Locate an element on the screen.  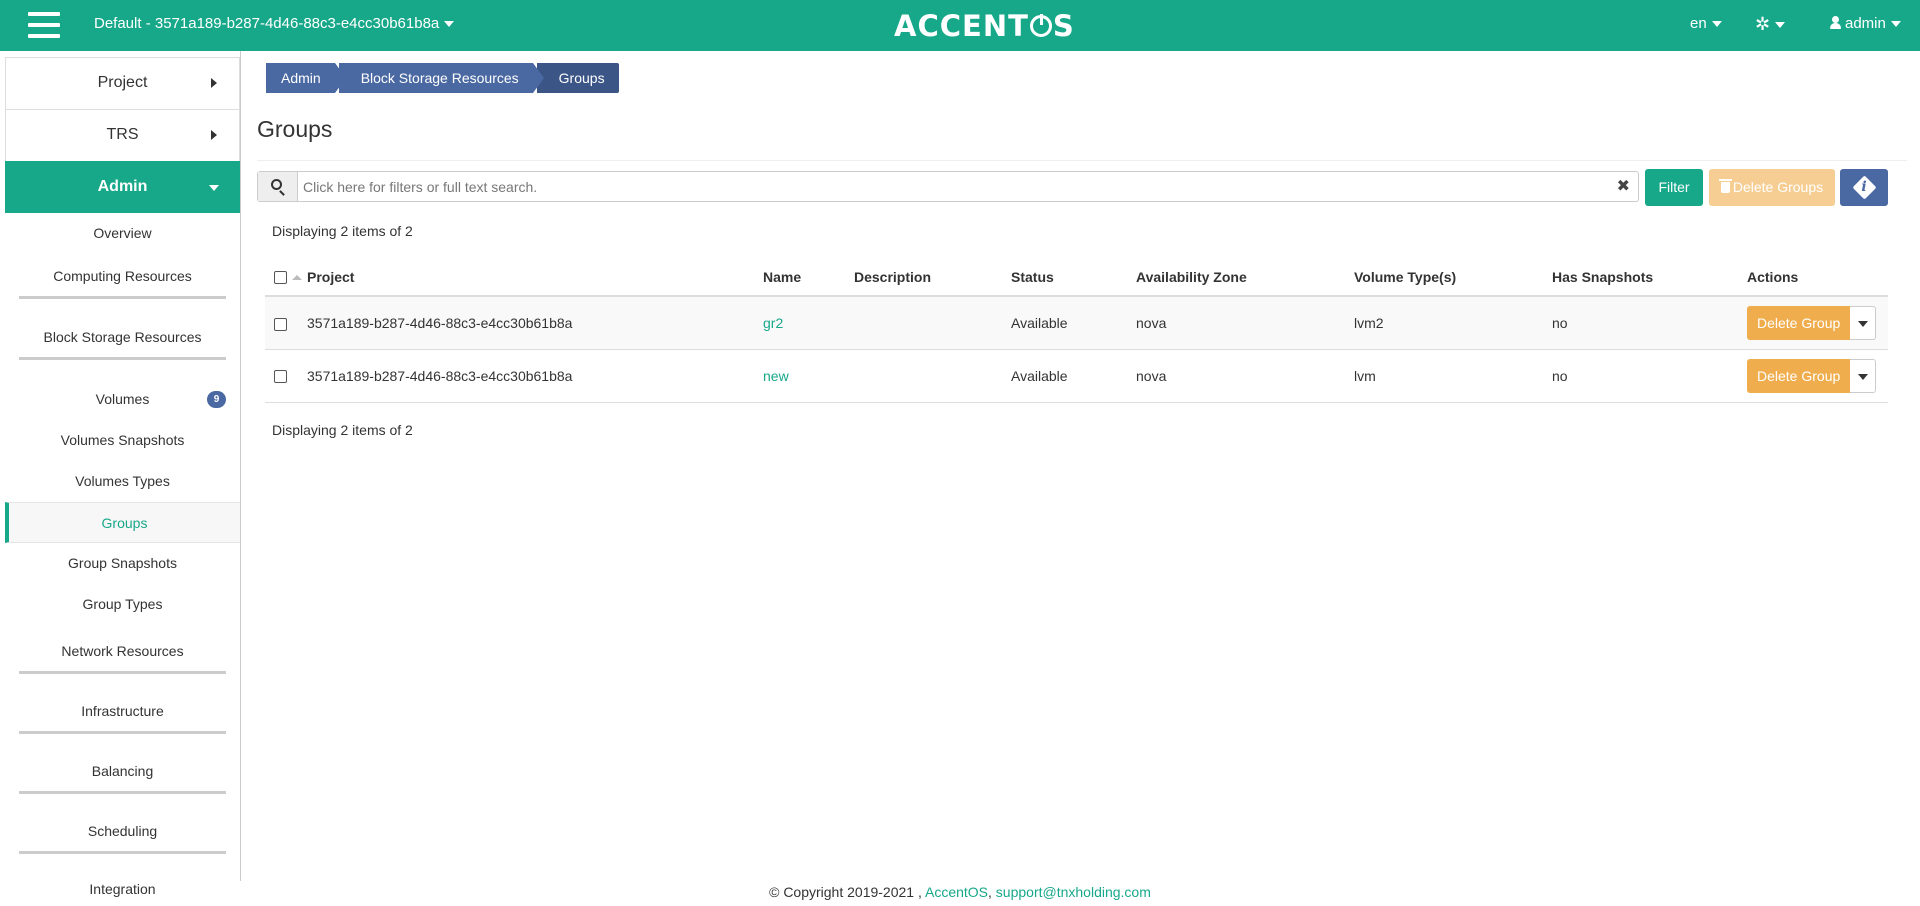
settings-menu: ✲ is located at coordinates (1770, 24).